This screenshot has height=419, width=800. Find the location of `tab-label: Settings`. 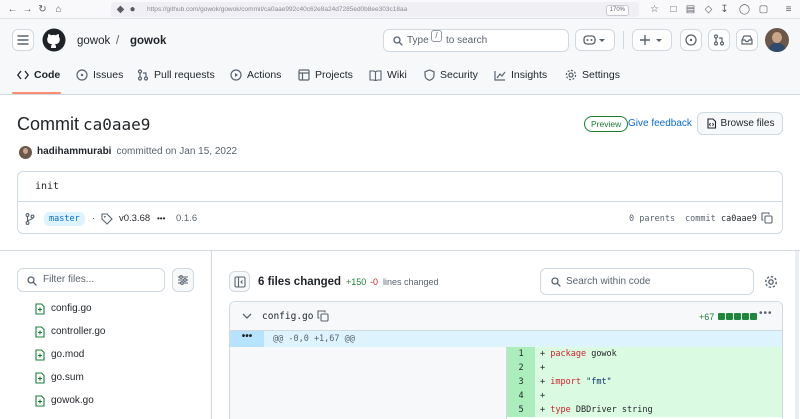

tab-label: Settings is located at coordinates (601, 75).